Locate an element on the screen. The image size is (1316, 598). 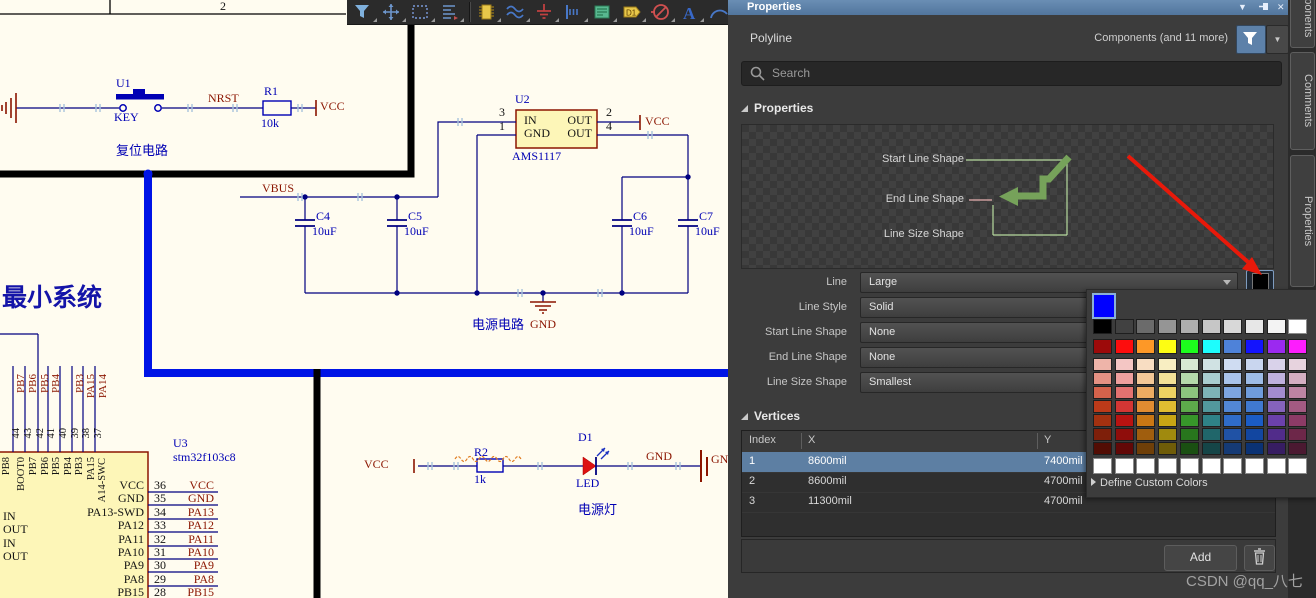
close-icon: ✕ is located at coordinates (1281, 7).